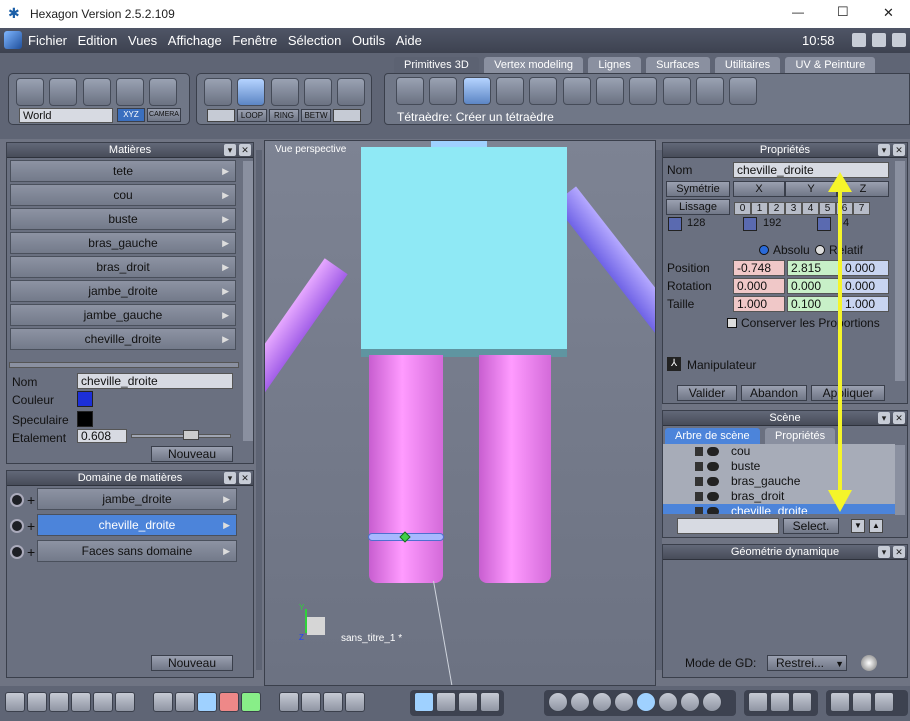 This screenshot has width=910, height=721. Describe the element at coordinates (123, 171) in the screenshot. I see `material-item-tete: tete ▶` at that location.